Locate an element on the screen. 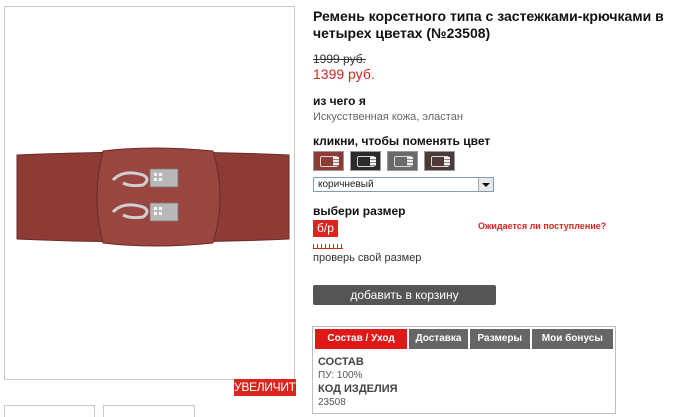 This screenshot has width=685, height=417. size-option: б/р is located at coordinates (325, 228).